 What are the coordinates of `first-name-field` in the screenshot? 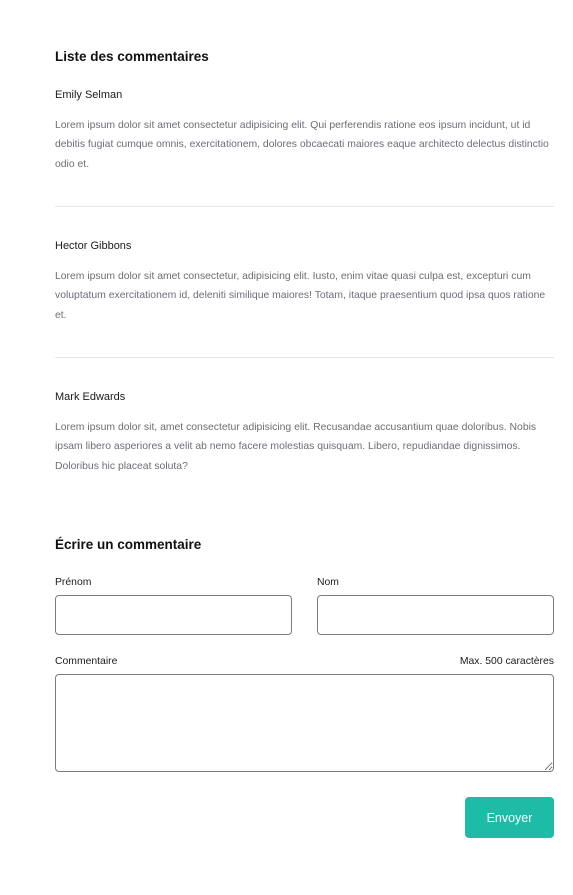 It's located at (173, 615).